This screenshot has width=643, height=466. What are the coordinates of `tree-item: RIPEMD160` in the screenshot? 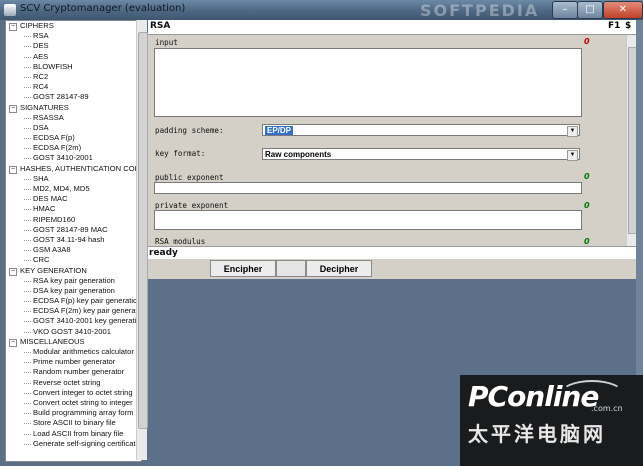 It's located at (73, 220).